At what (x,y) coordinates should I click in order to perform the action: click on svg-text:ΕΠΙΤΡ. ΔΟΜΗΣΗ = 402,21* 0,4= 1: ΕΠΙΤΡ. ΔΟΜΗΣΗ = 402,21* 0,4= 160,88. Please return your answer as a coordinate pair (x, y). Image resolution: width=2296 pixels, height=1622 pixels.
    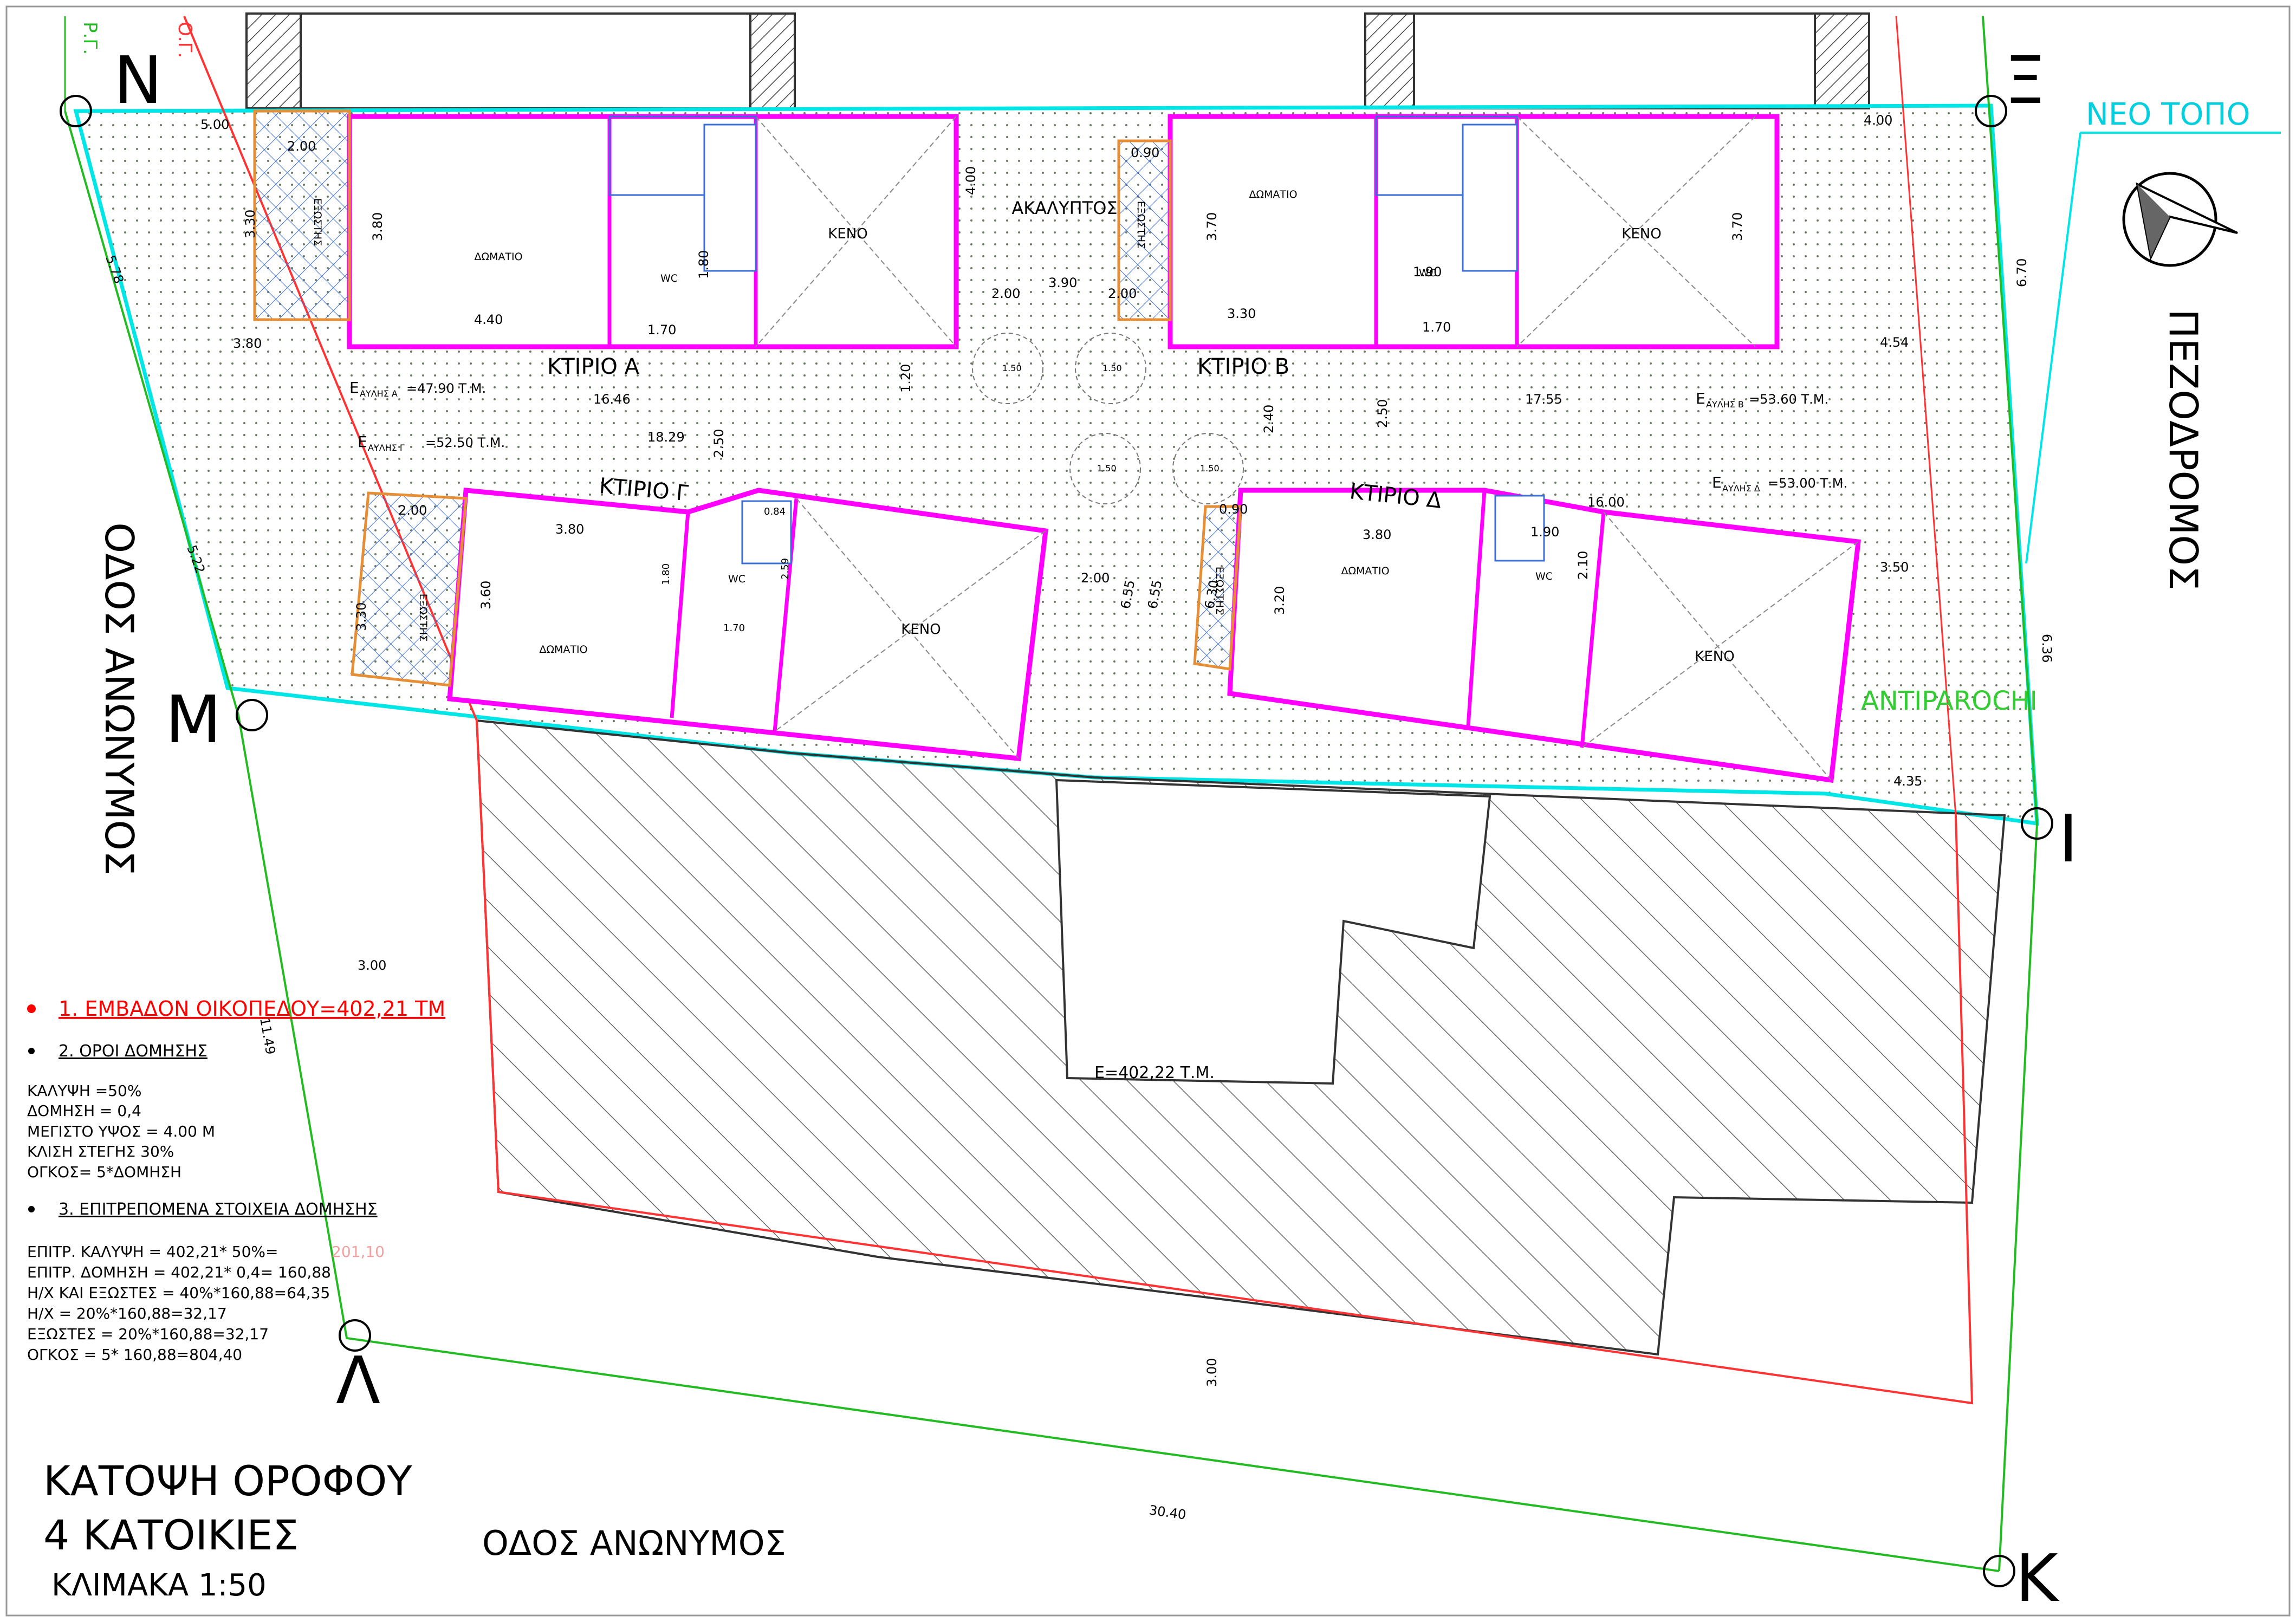
    Looking at the image, I should click on (179, 1272).